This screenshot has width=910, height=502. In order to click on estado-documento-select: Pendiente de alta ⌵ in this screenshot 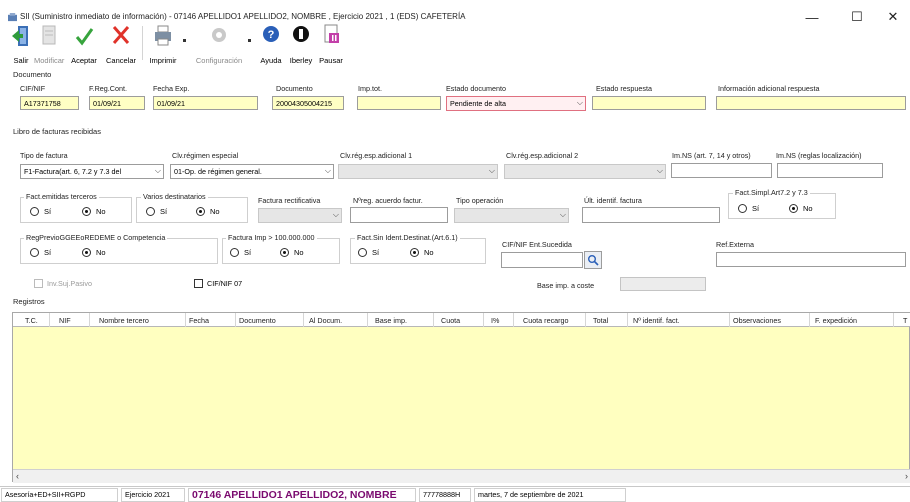, I will do `click(516, 103)`.